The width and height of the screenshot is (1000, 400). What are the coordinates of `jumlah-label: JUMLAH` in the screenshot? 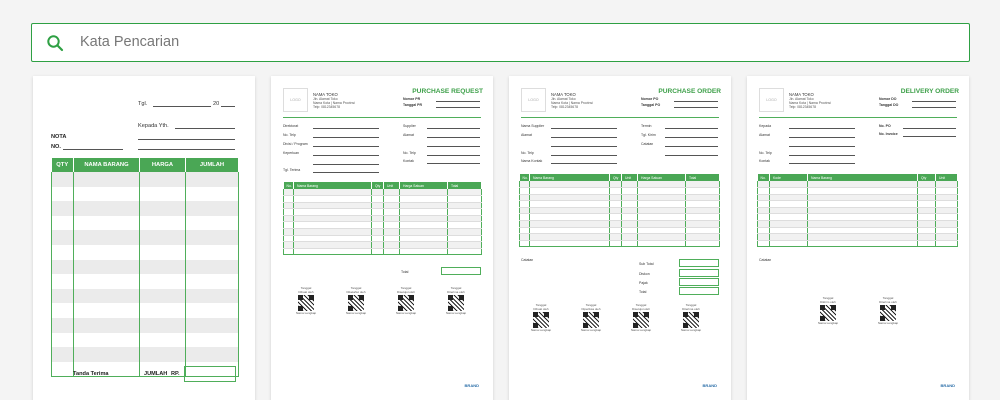 It's located at (156, 374).